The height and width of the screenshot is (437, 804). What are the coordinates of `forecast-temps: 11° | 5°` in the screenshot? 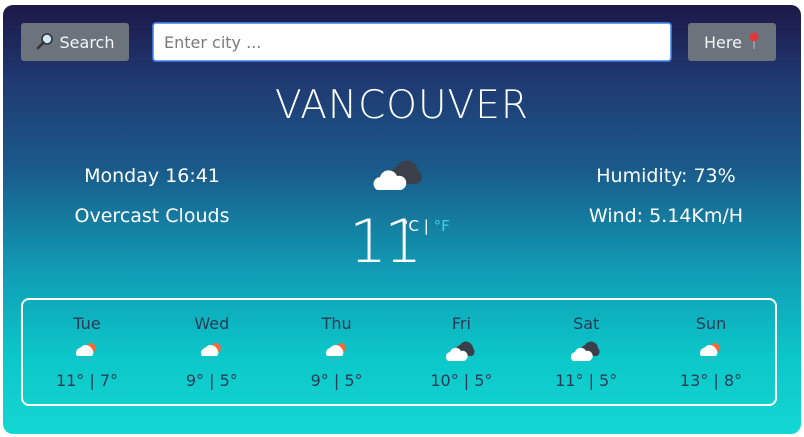 It's located at (586, 380).